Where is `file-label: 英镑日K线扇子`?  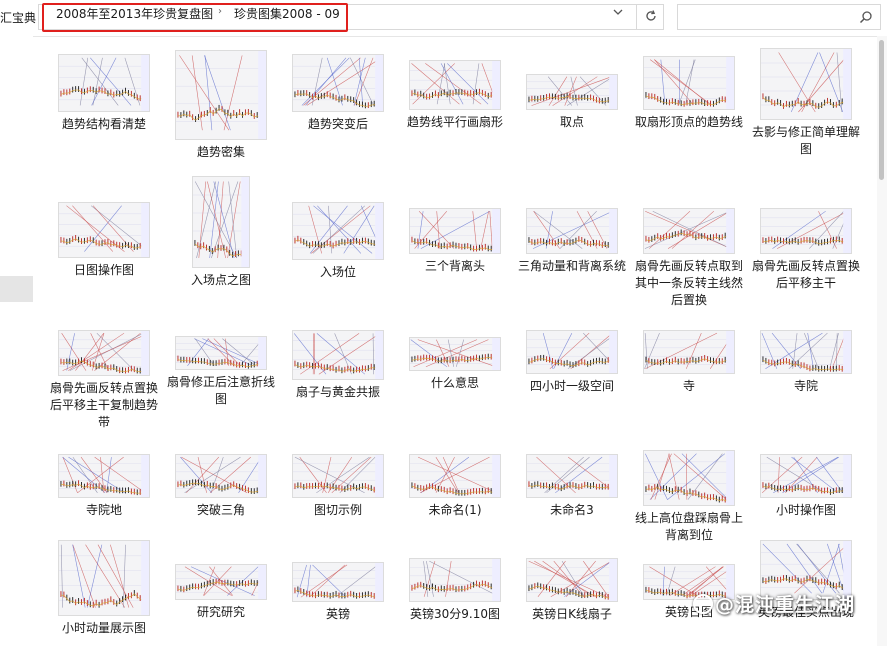 file-label: 英镑日K线扇子 is located at coordinates (572, 614).